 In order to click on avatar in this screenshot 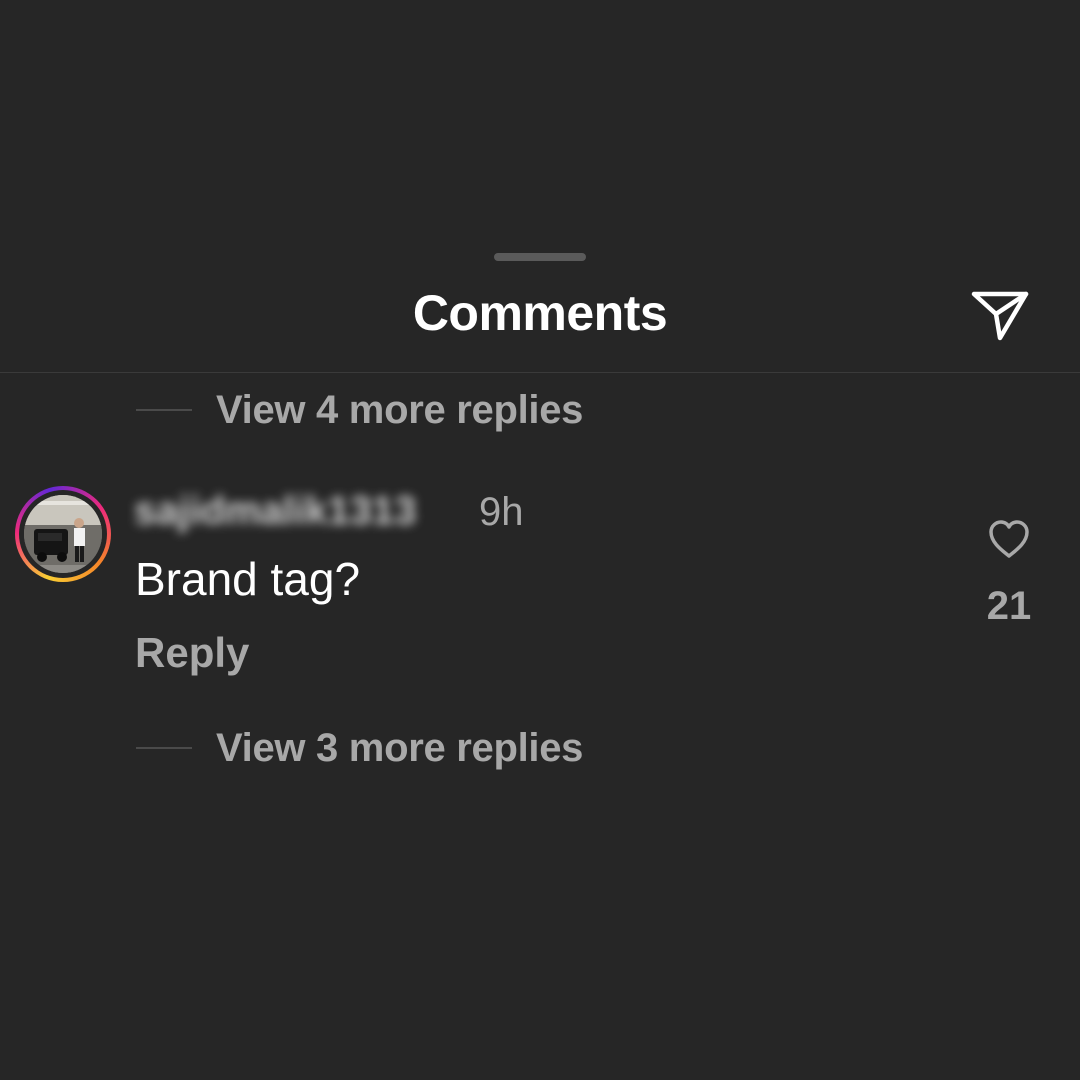, I will do `click(63, 534)`.